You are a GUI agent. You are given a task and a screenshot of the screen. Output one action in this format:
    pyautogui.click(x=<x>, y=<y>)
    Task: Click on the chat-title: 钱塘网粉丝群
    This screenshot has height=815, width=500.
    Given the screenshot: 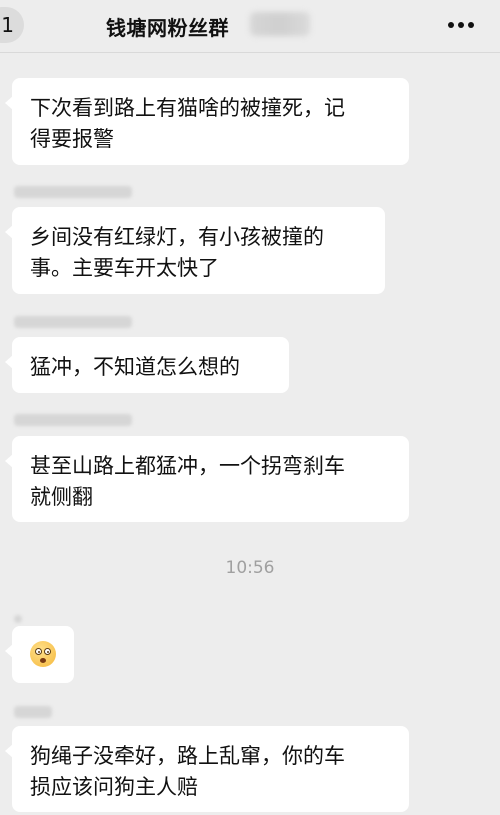 What is the action you would take?
    pyautogui.click(x=167, y=28)
    